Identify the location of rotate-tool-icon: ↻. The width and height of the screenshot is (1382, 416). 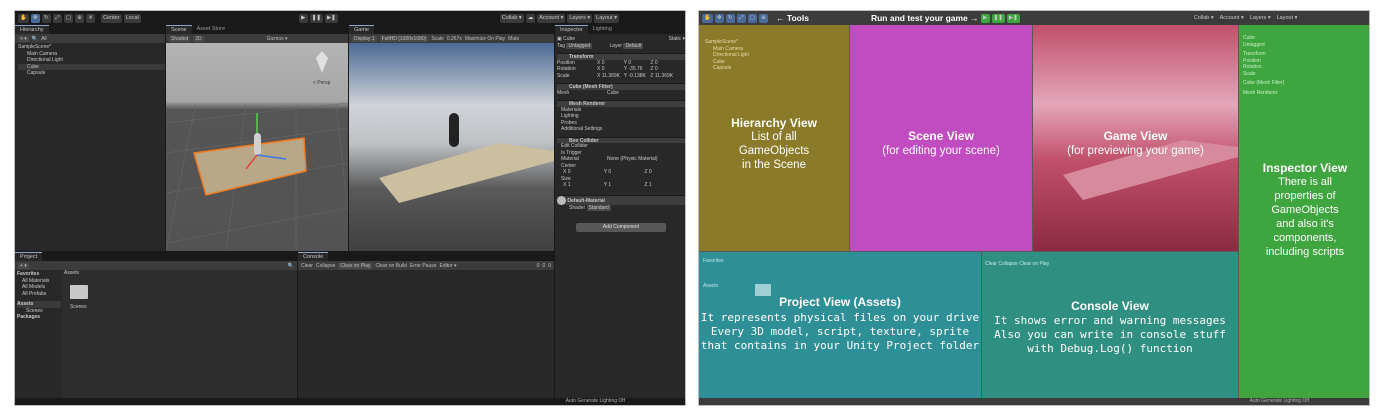
(46, 18).